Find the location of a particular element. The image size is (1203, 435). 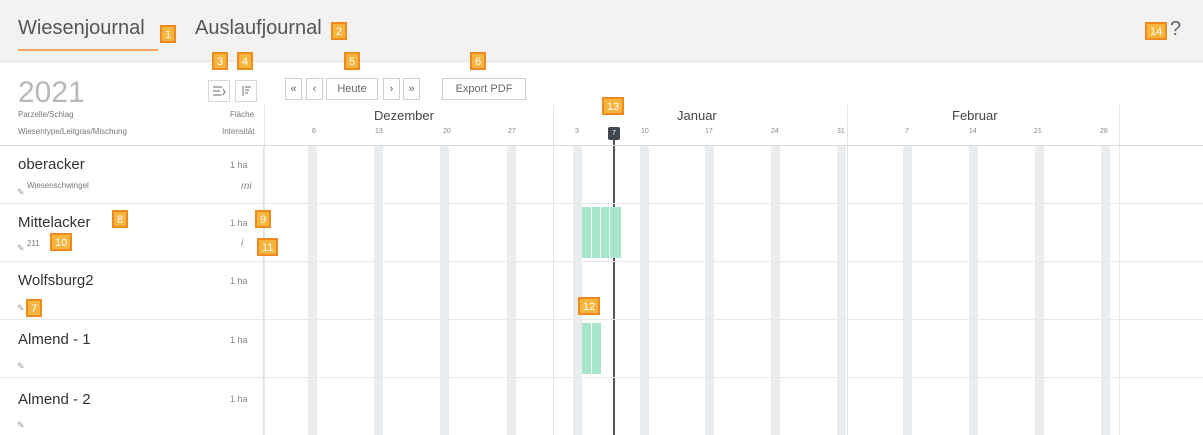

badge-6: 6 is located at coordinates (478, 61).